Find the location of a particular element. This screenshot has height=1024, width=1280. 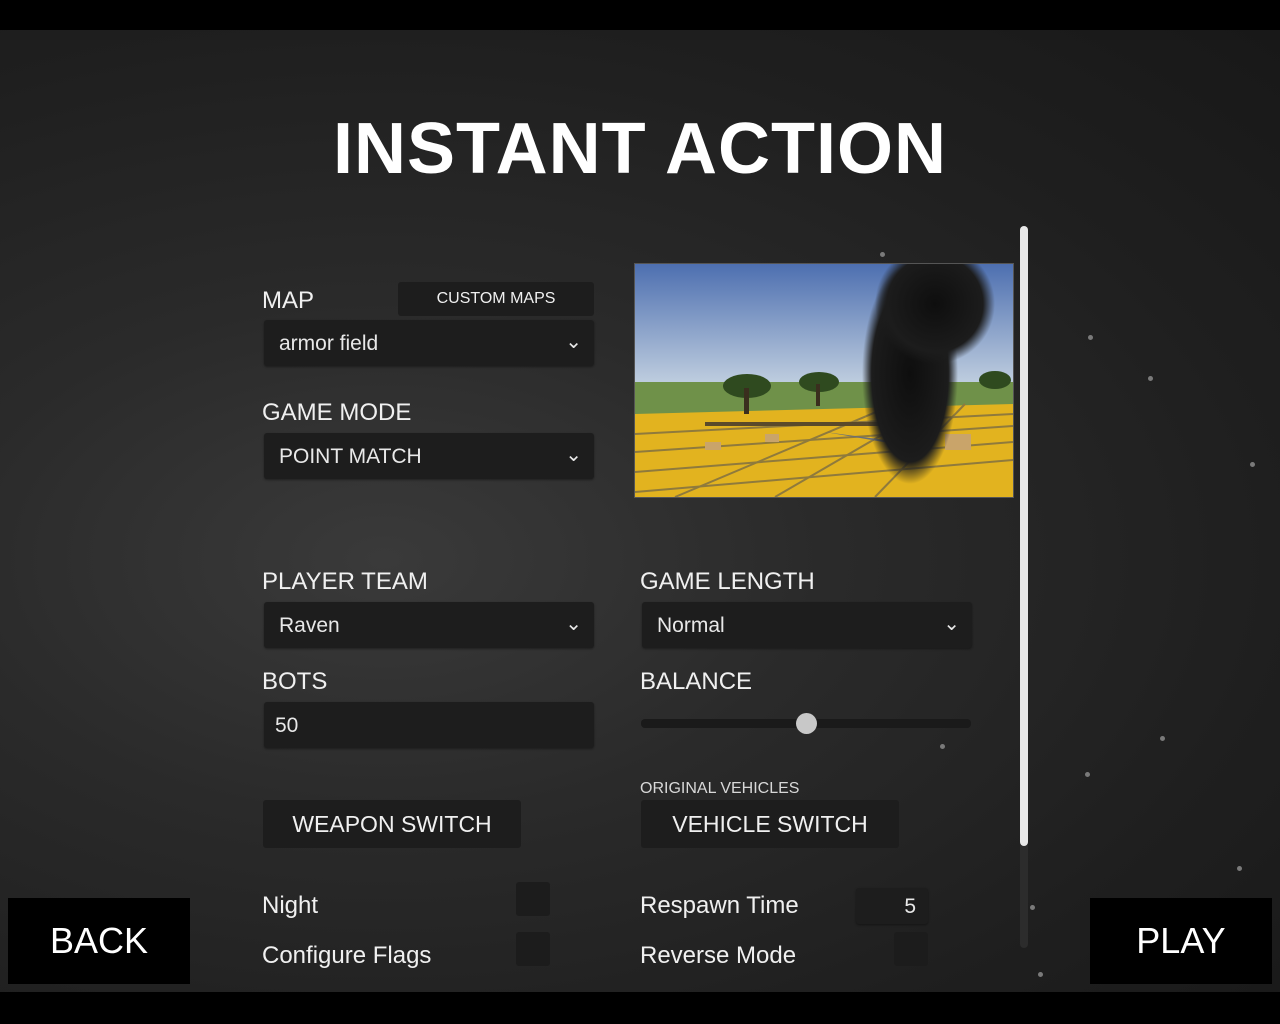

game-mode-dropdown: POINT MATCH ⌄ is located at coordinates (429, 456).